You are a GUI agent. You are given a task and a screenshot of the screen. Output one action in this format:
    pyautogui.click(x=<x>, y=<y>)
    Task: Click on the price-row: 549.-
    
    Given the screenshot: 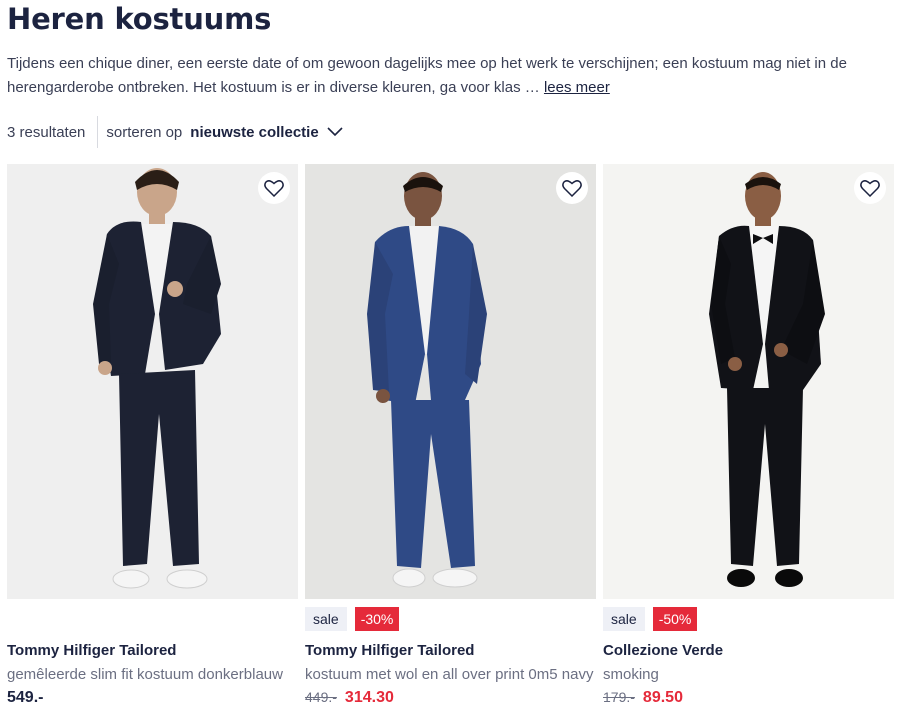 What is the action you would take?
    pyautogui.click(x=25, y=698)
    